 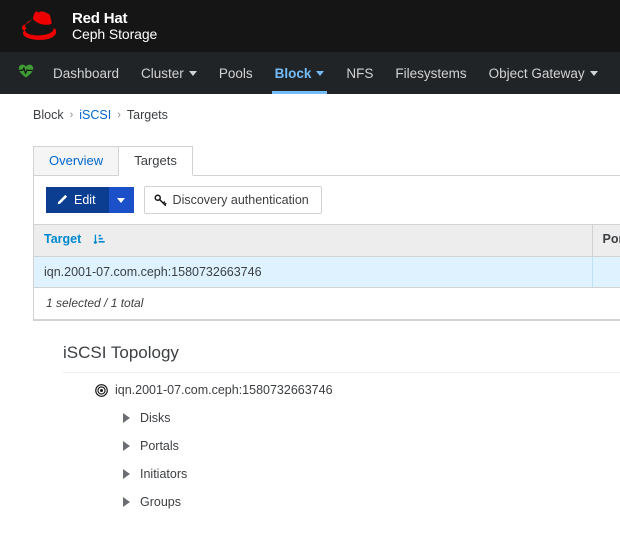 What do you see at coordinates (327, 304) in the screenshot?
I see `table-footer-status: 1 selected / 1 total` at bounding box center [327, 304].